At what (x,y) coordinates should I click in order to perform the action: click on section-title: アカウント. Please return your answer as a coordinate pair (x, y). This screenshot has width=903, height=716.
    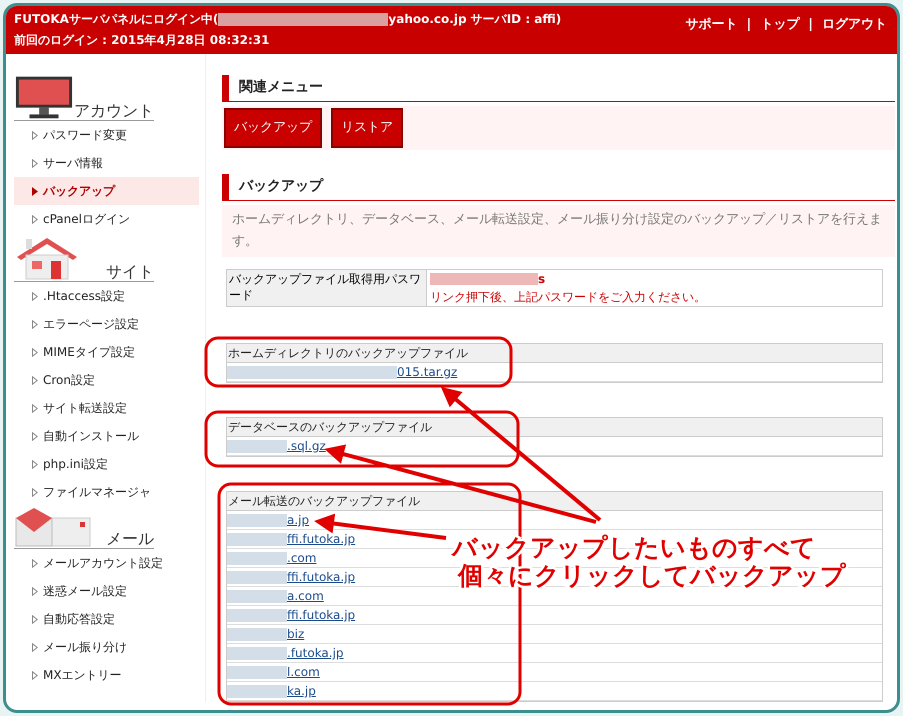
    Looking at the image, I should click on (114, 111).